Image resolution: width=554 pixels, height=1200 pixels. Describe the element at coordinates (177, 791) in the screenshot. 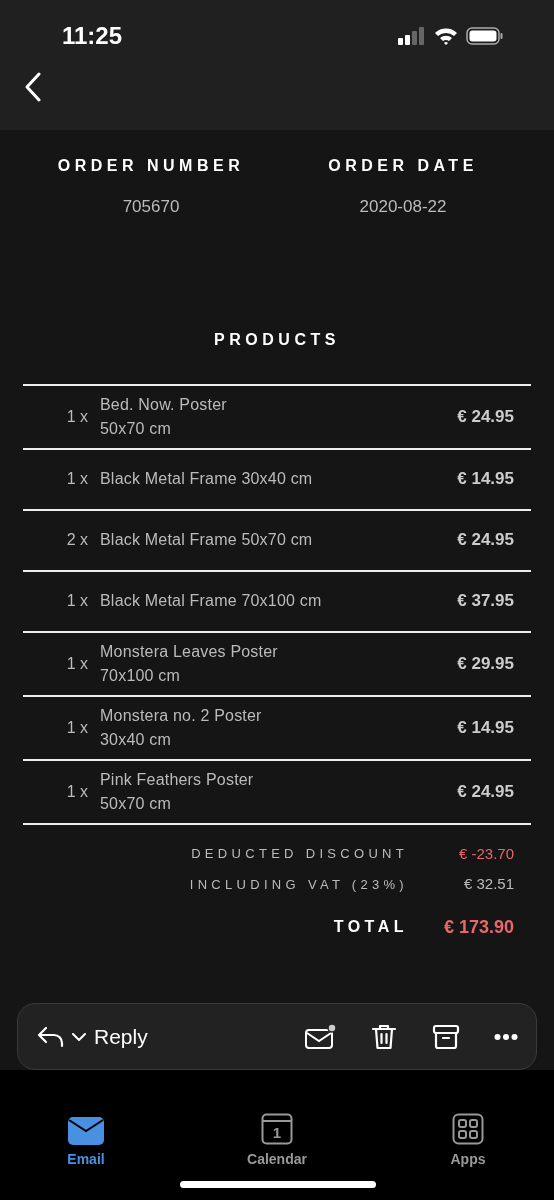

I see `product-name: Pink Feathers Poster 50x70 cm` at that location.